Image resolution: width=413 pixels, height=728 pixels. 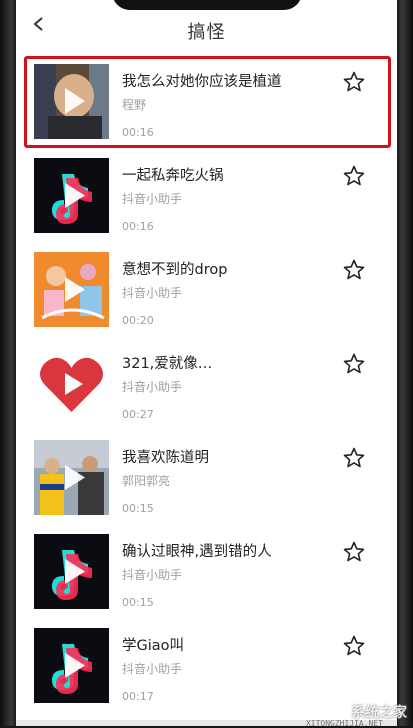 What do you see at coordinates (206, 575) in the screenshot?
I see `list-item: 确认过眼神,遇到错的人 抖音小助手 00:15` at bounding box center [206, 575].